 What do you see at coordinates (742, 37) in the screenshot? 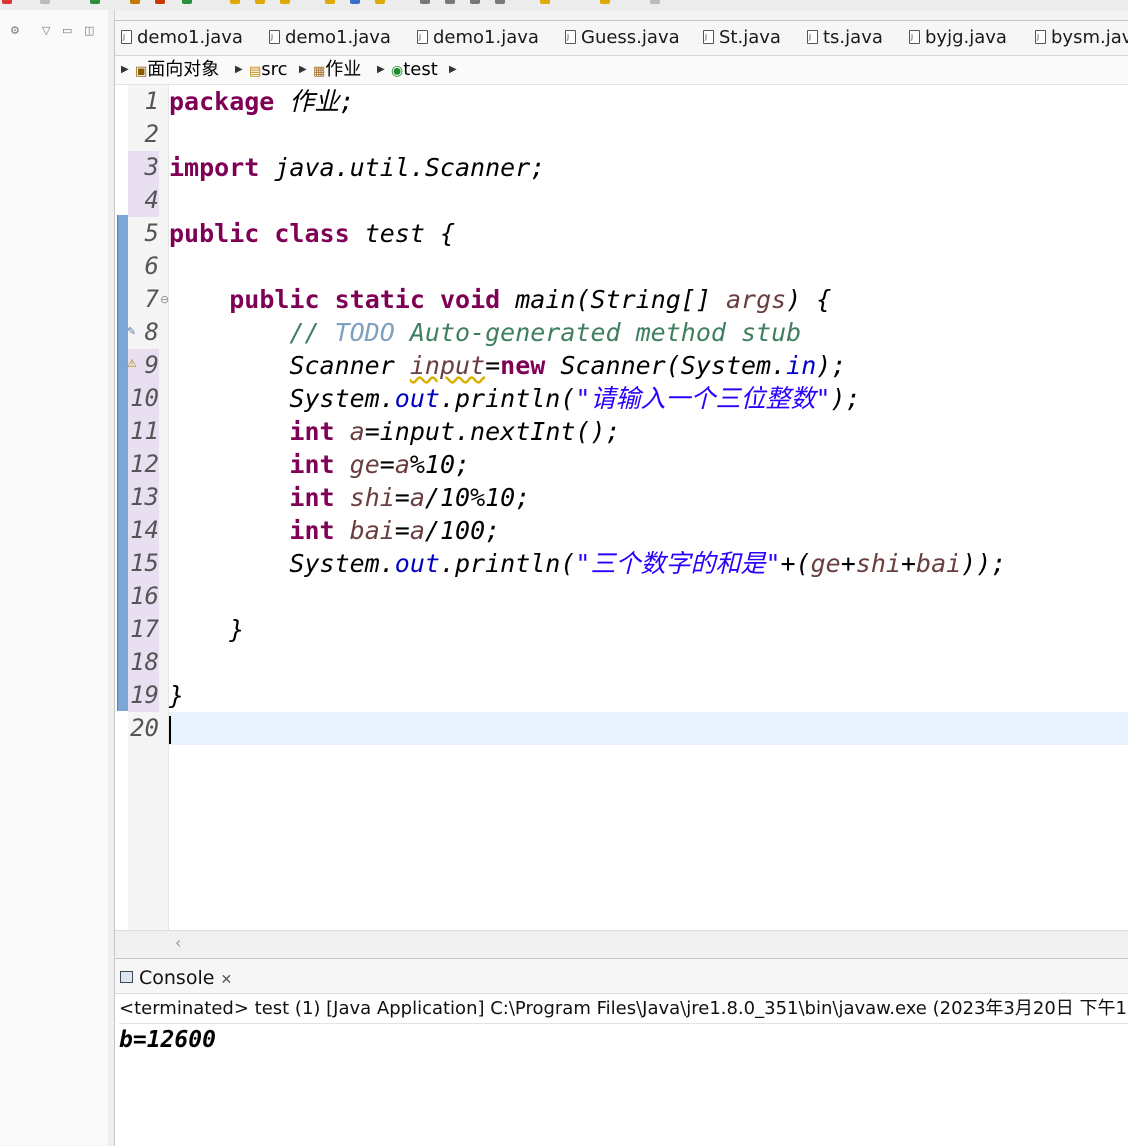
I see `editor-tab: St.java` at bounding box center [742, 37].